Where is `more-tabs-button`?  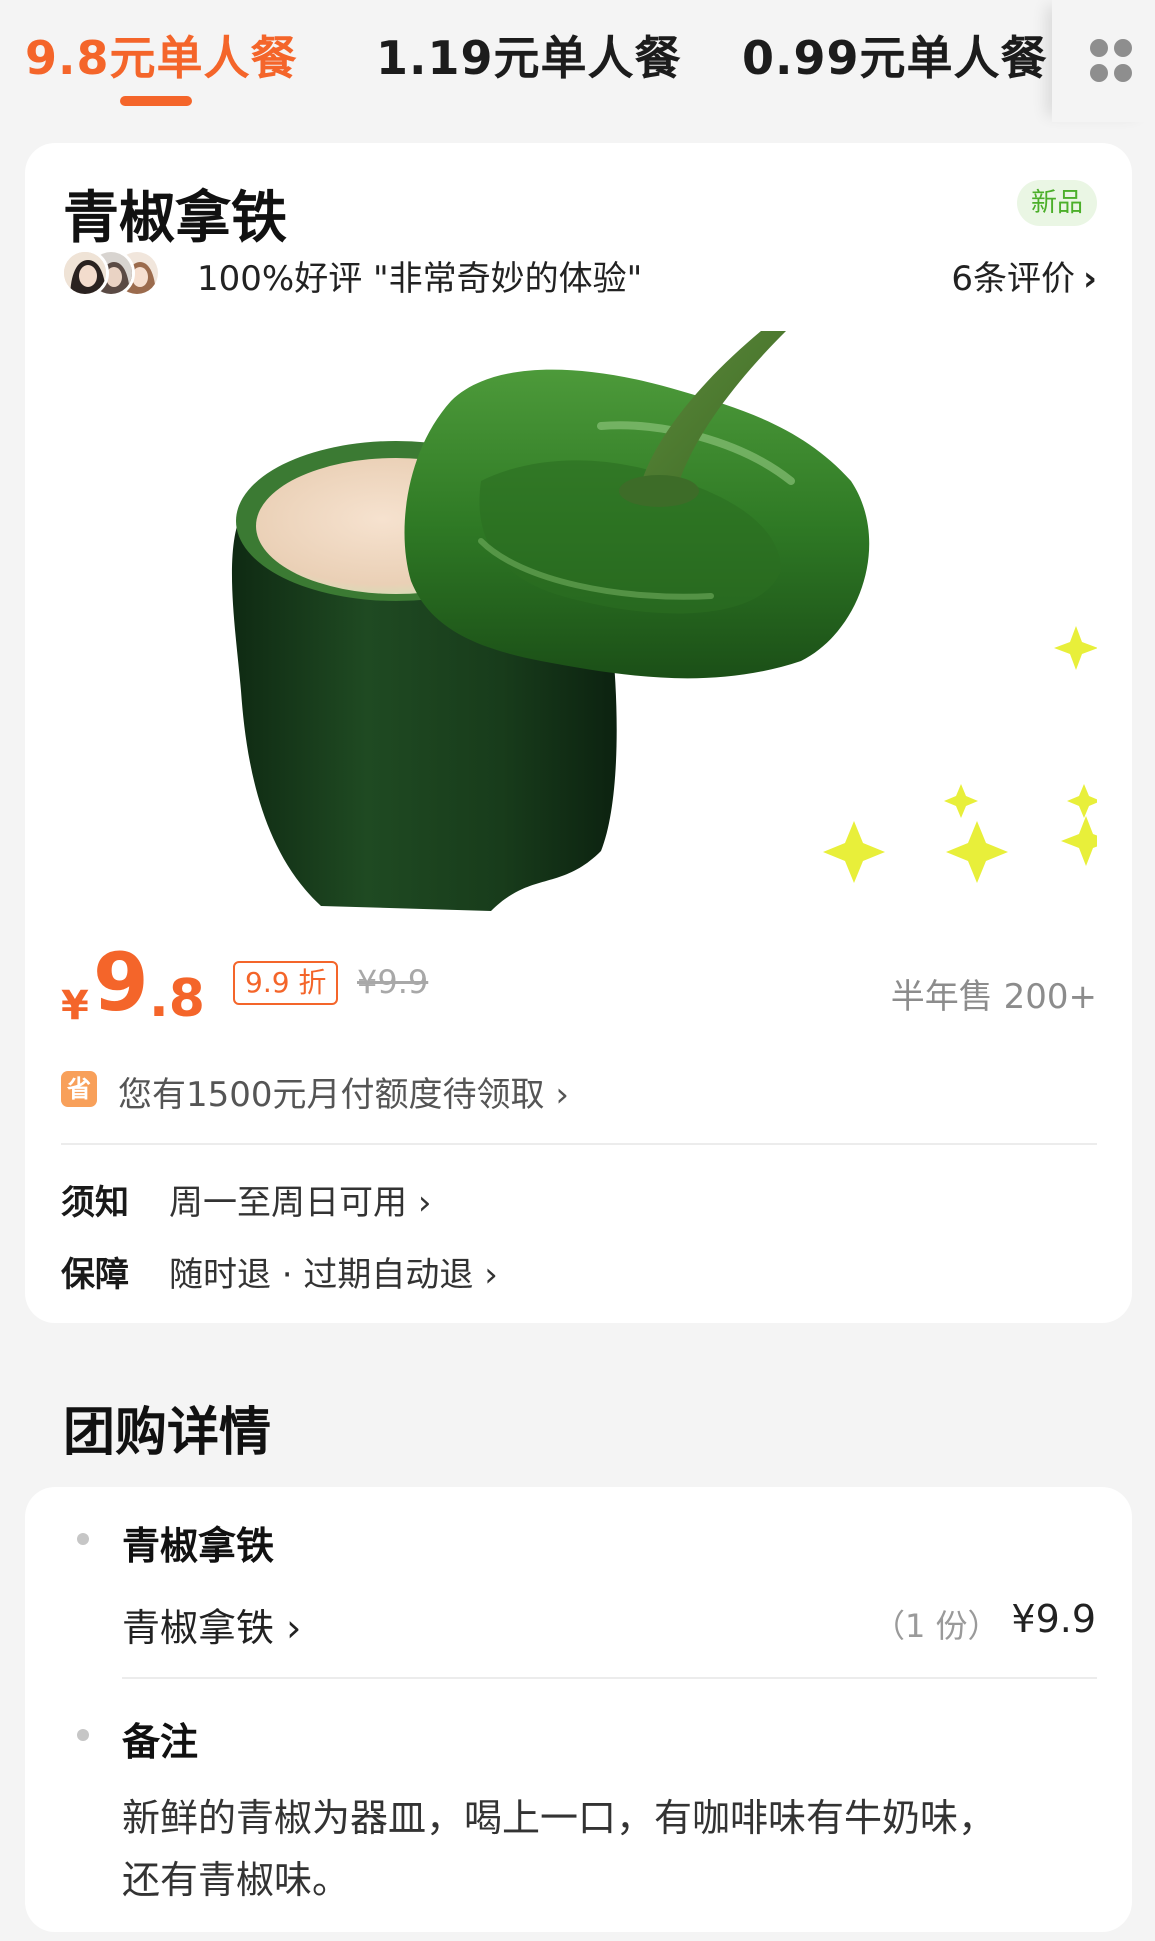 more-tabs-button is located at coordinates (1103, 61).